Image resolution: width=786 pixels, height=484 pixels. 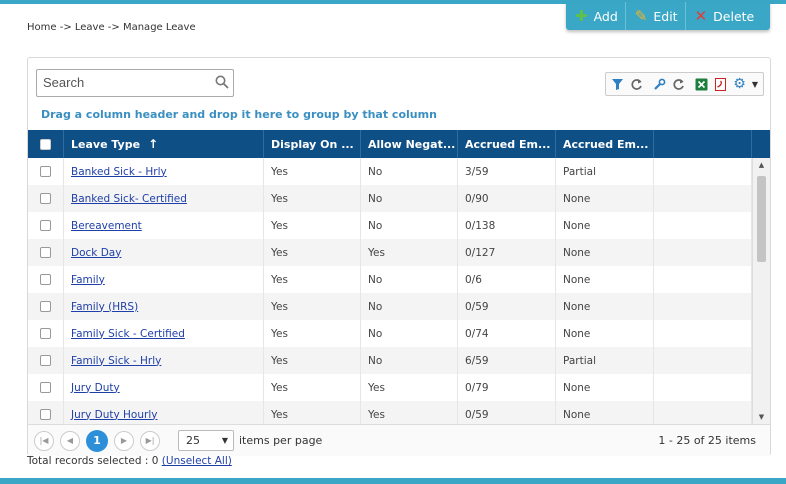 What do you see at coordinates (197, 461) in the screenshot?
I see `unselect-all-link: (Unselect All)` at bounding box center [197, 461].